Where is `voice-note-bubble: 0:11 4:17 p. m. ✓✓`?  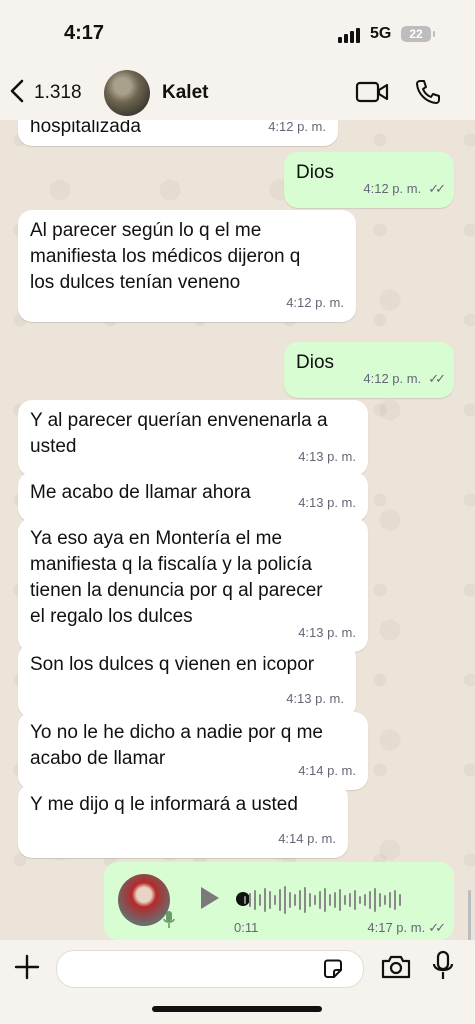 voice-note-bubble: 0:11 4:17 p. m. ✓✓ is located at coordinates (279, 901).